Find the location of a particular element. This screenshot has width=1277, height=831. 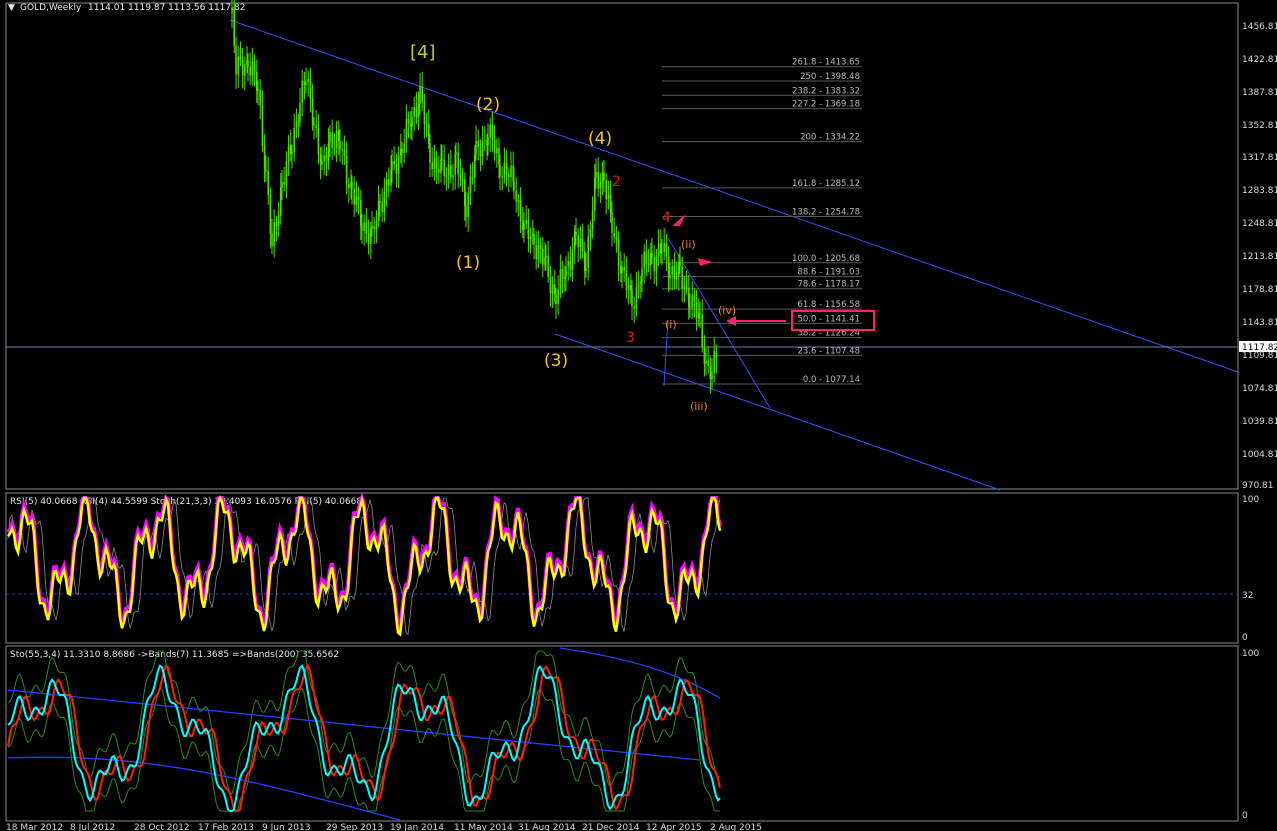

menu-triangle-icon: ▼ is located at coordinates (11, 8).